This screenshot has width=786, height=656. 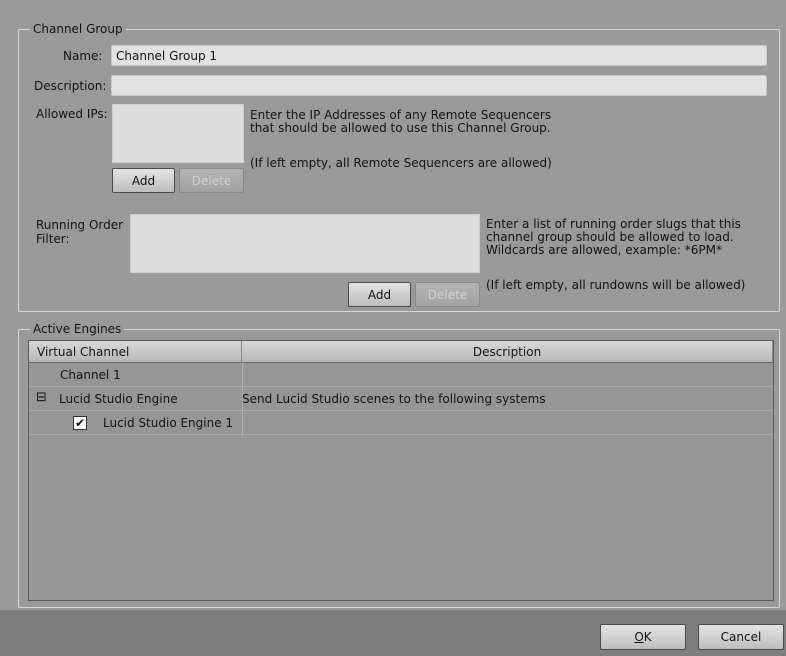 What do you see at coordinates (90, 374) in the screenshot?
I see `tree-row-label: Channel 1` at bounding box center [90, 374].